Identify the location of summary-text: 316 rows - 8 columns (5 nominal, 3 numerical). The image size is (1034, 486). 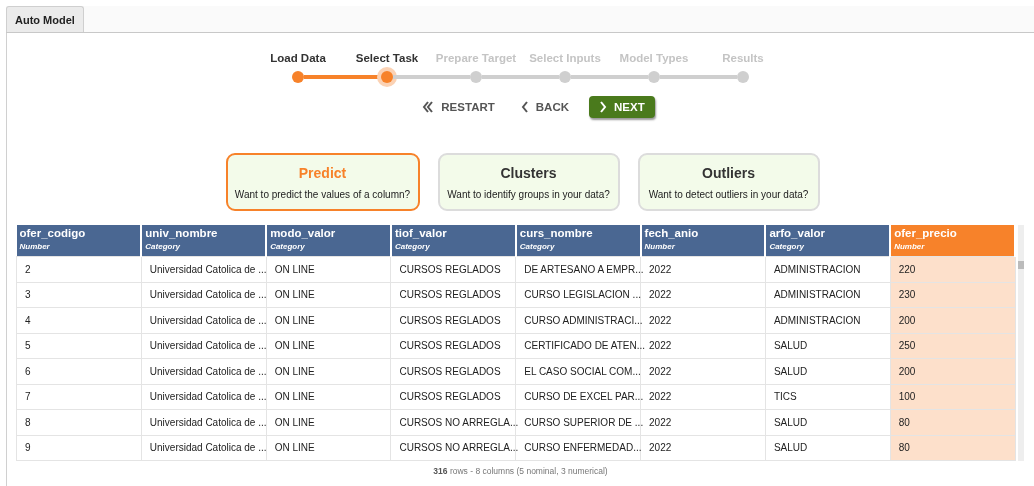
(520, 471).